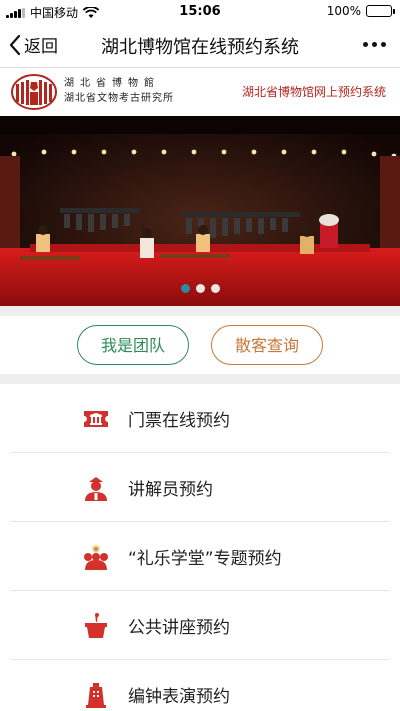 This screenshot has width=400, height=711. I want to click on classroom-icon, so click(96, 557).